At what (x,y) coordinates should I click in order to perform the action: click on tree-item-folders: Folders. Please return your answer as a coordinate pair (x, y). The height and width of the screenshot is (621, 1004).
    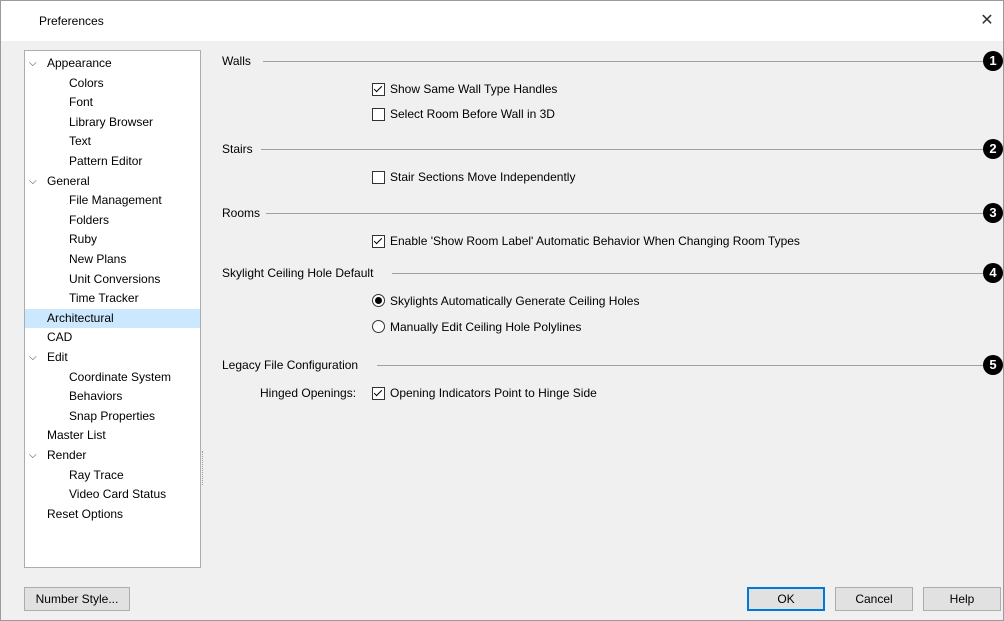
    Looking at the image, I should click on (110, 220).